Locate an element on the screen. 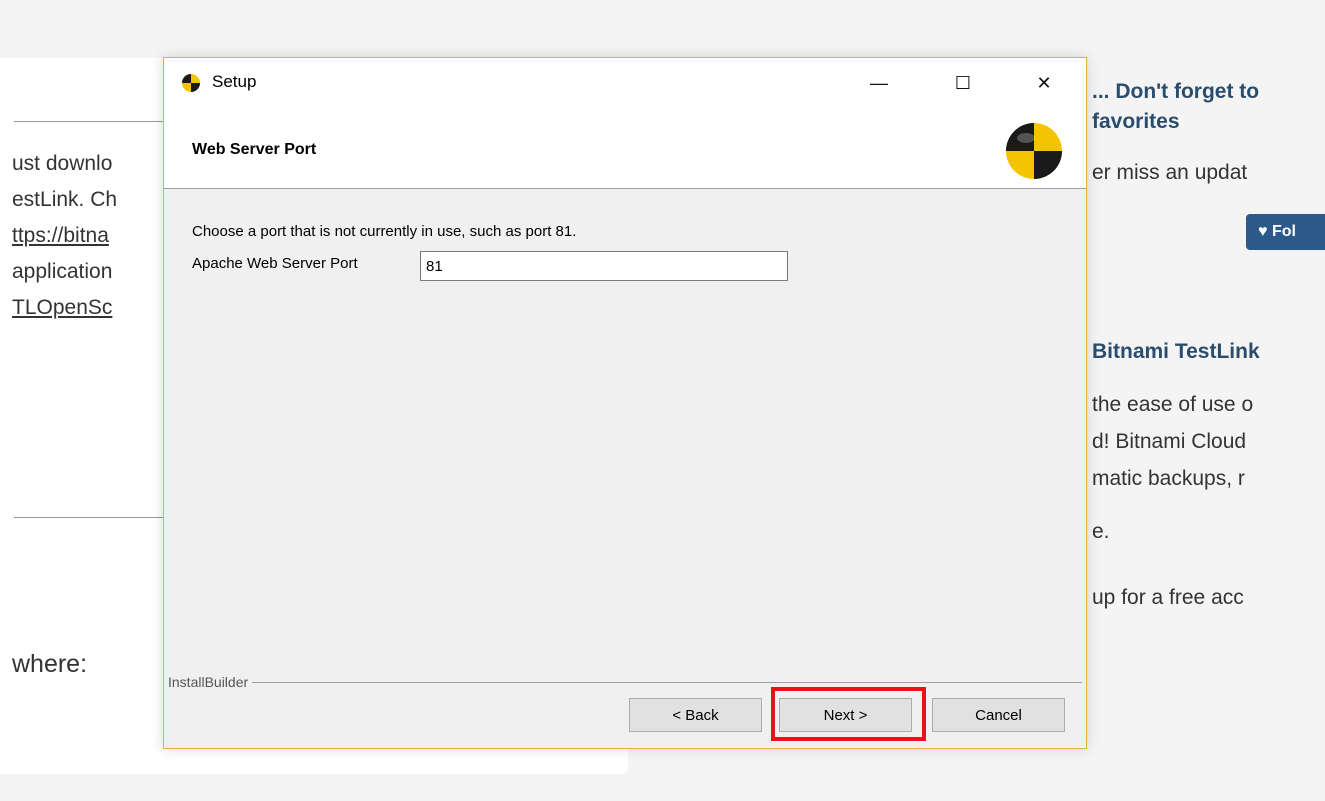 This screenshot has height=801, width=1325. minimize-icon: — is located at coordinates (879, 82).